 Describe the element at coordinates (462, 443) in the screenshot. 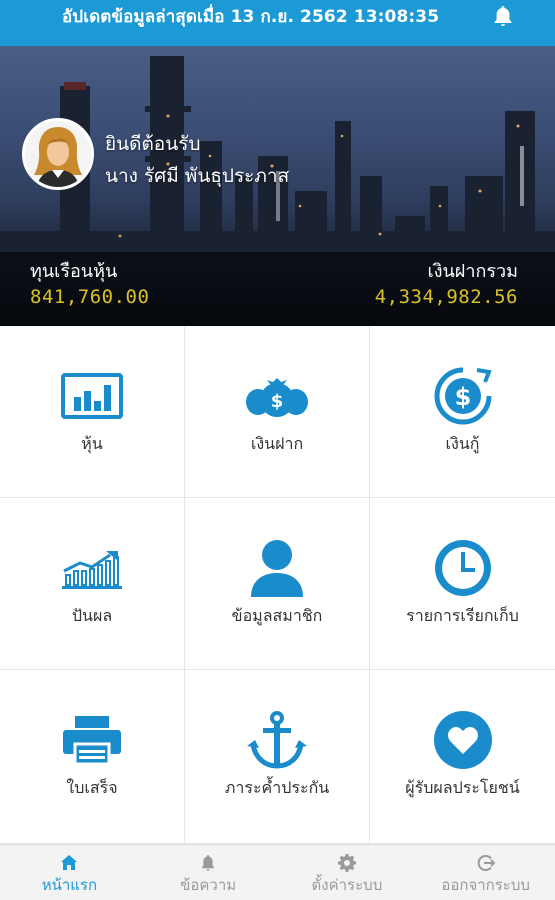

I see `menu-label: เงินกู้` at that location.